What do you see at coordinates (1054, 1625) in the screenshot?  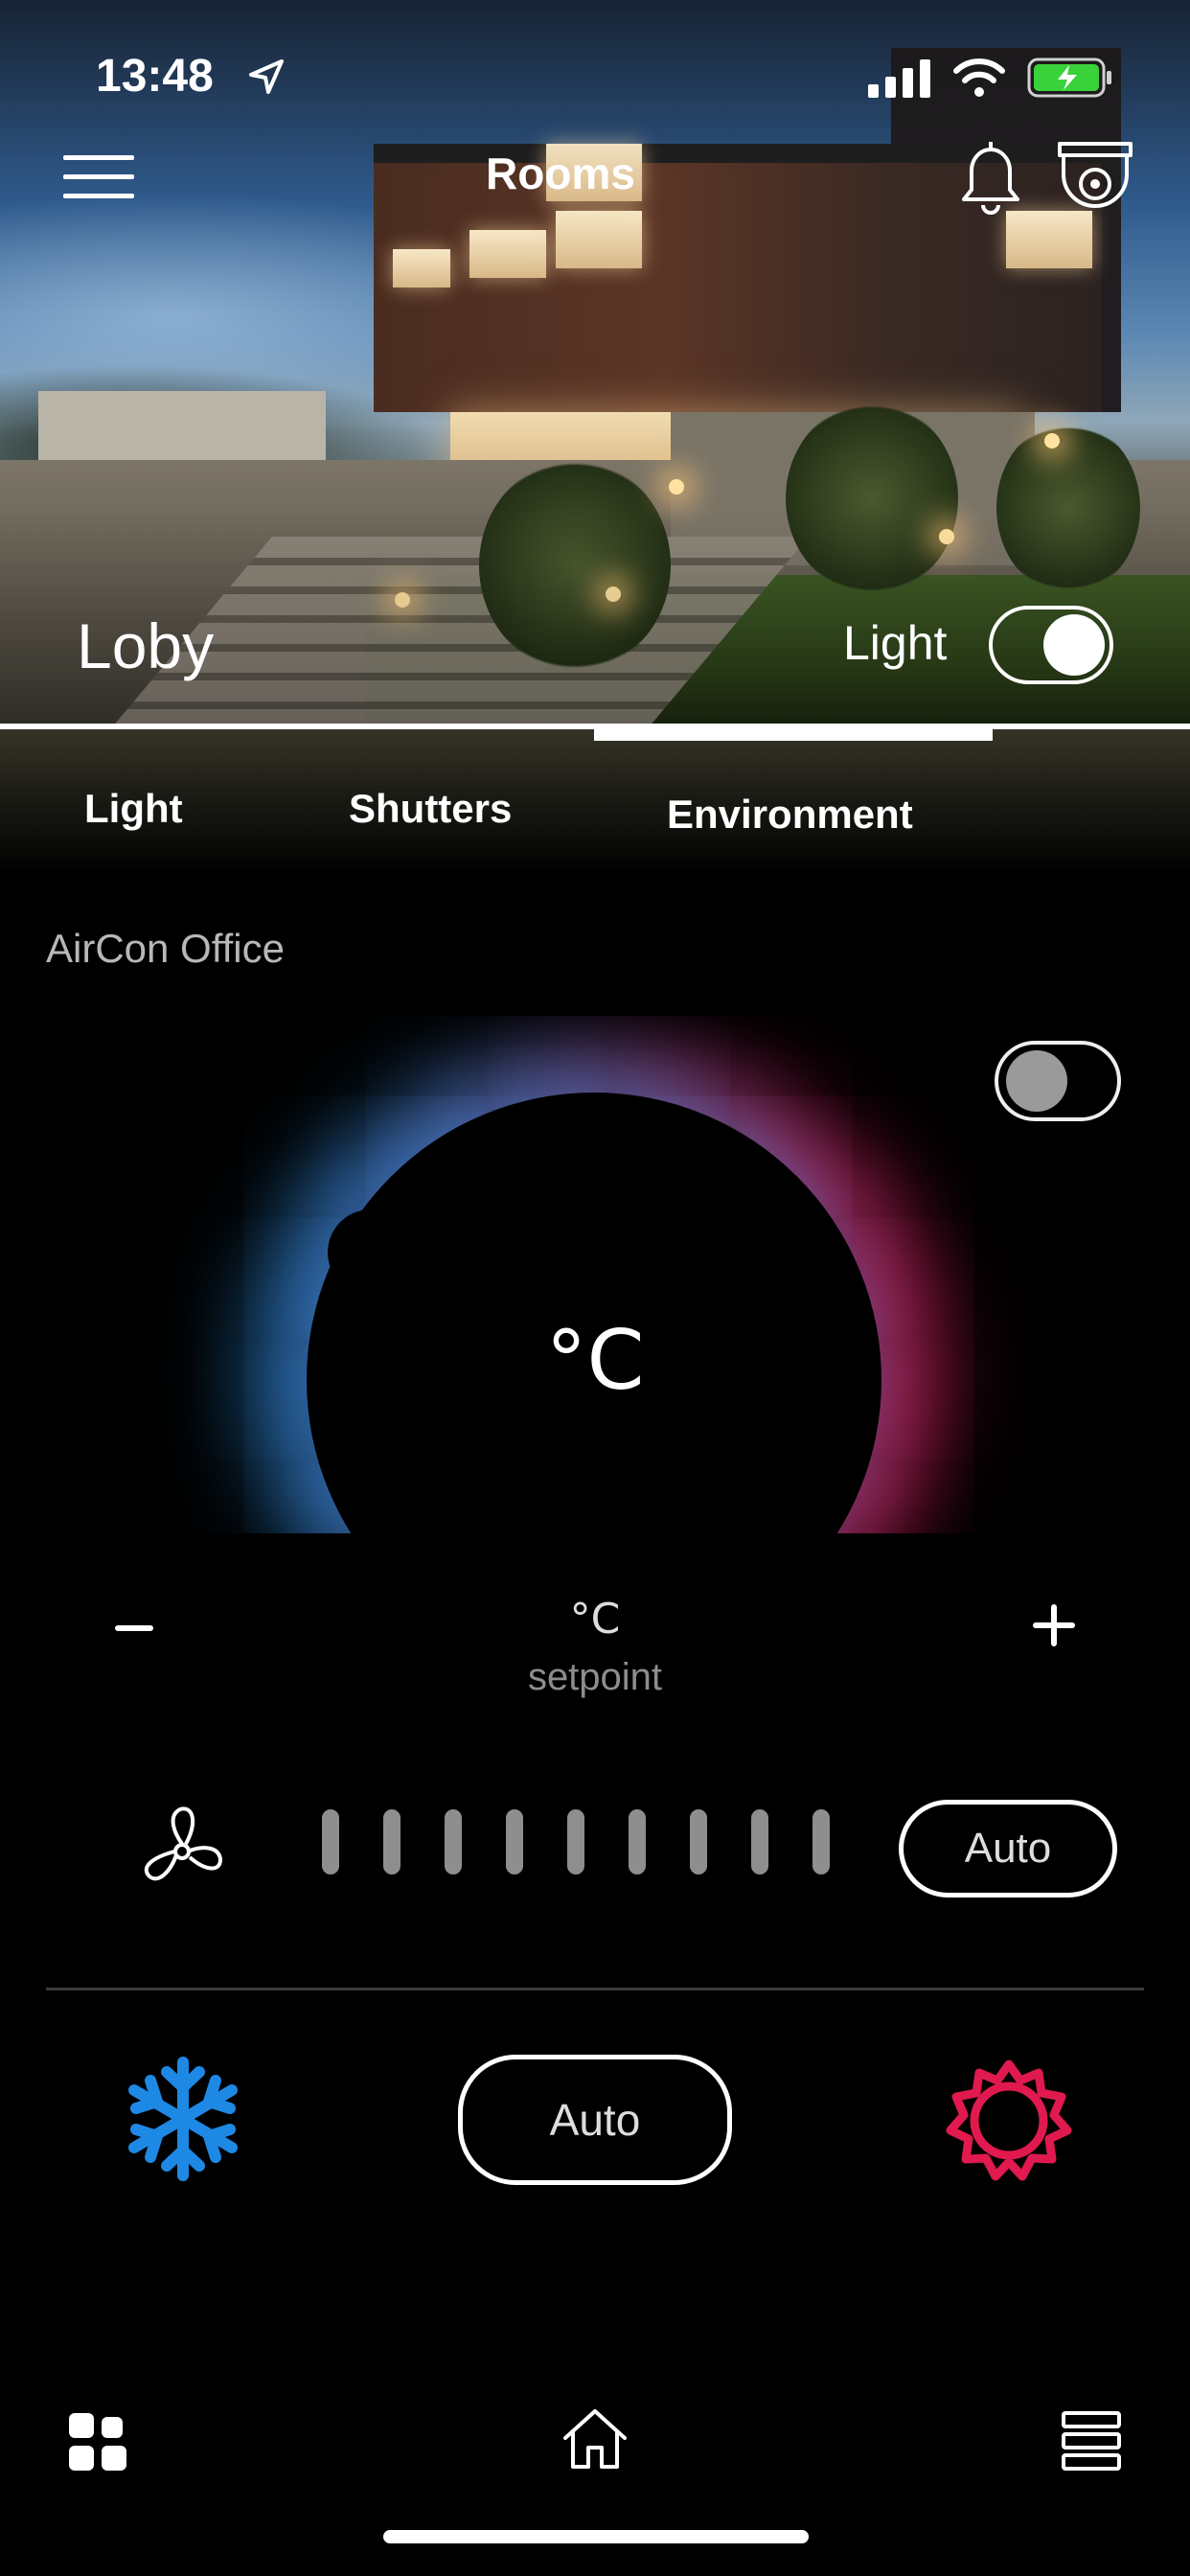 I see `increase-setpoint-button` at bounding box center [1054, 1625].